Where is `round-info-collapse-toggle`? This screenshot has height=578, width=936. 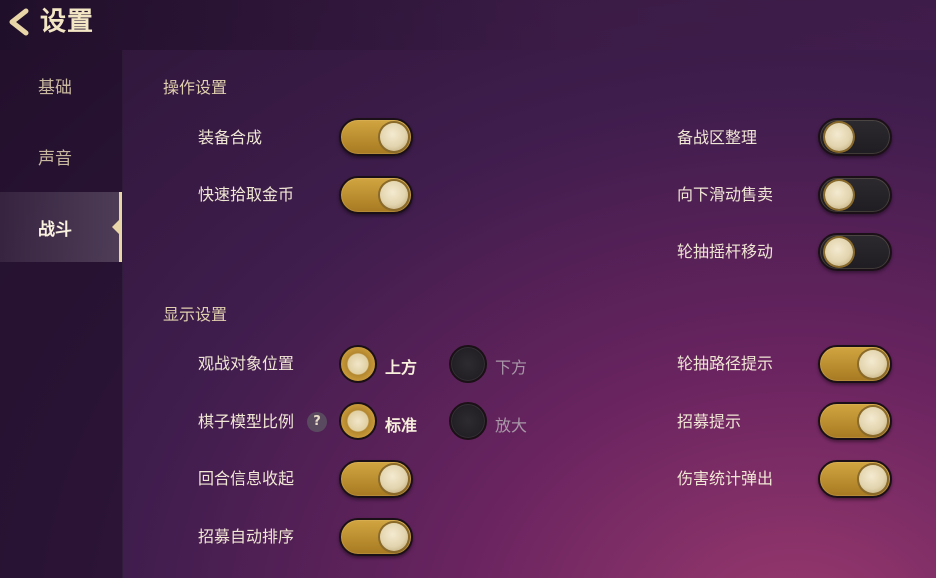 round-info-collapse-toggle is located at coordinates (376, 479).